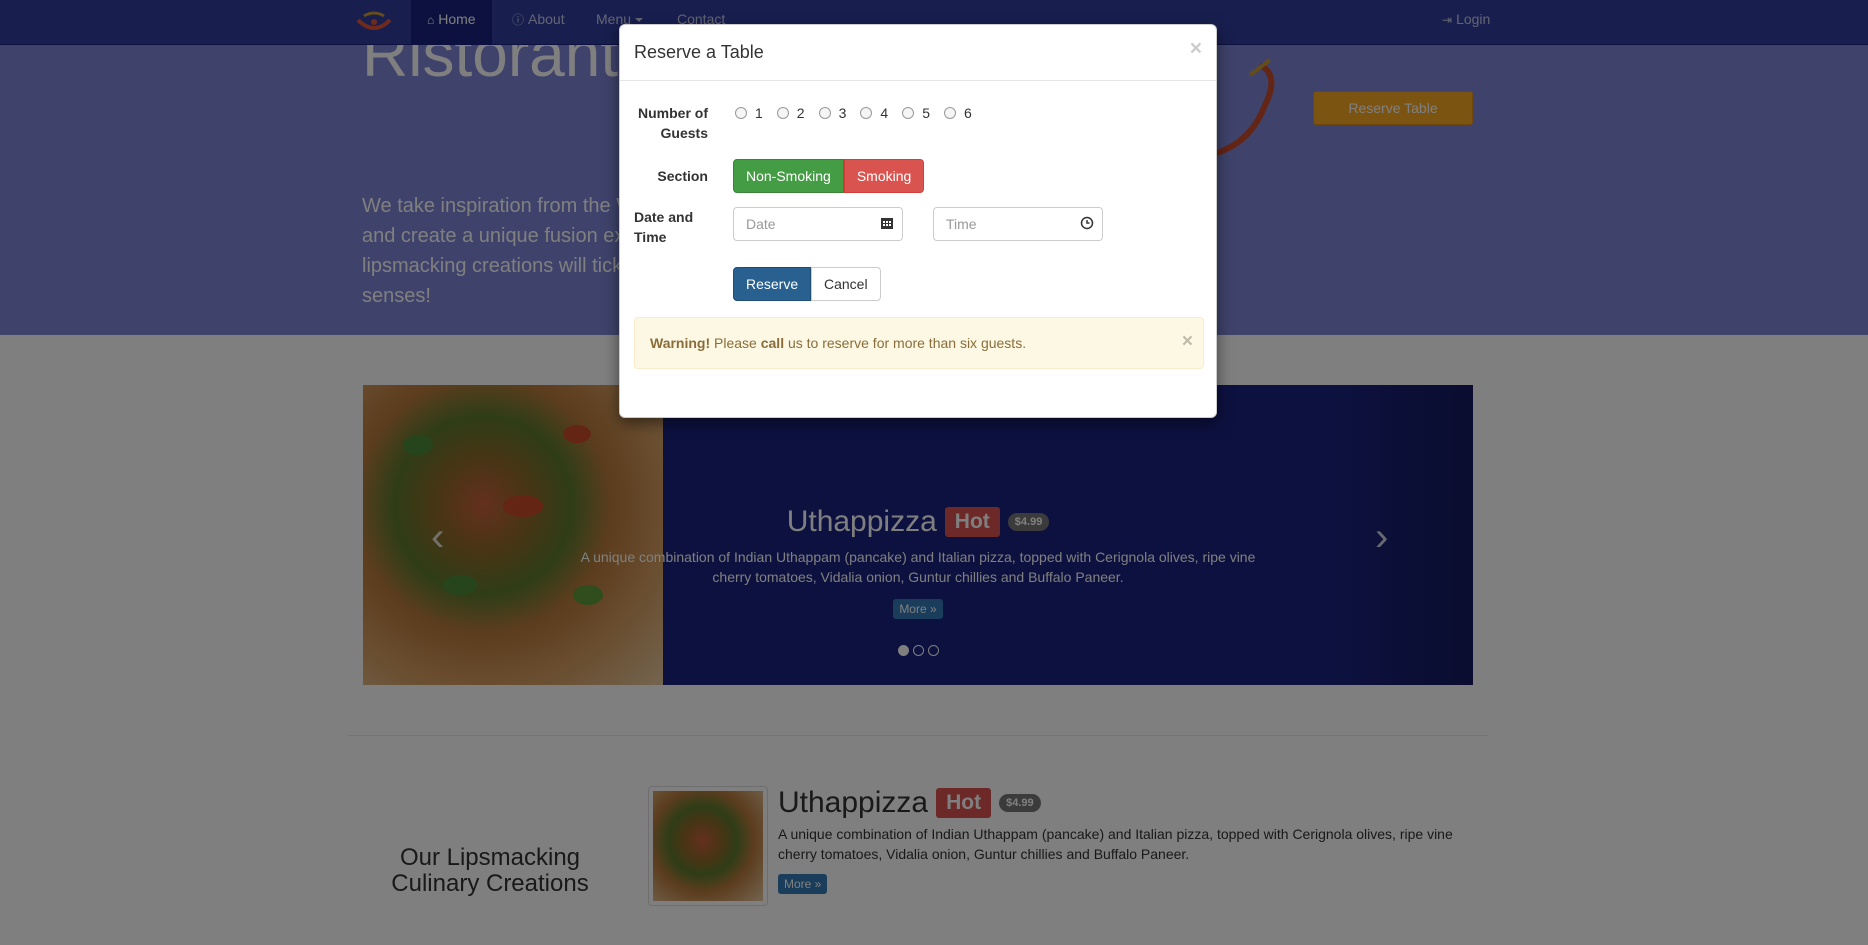  What do you see at coordinates (1196, 48) in the screenshot?
I see `modal-close-icon: ×` at bounding box center [1196, 48].